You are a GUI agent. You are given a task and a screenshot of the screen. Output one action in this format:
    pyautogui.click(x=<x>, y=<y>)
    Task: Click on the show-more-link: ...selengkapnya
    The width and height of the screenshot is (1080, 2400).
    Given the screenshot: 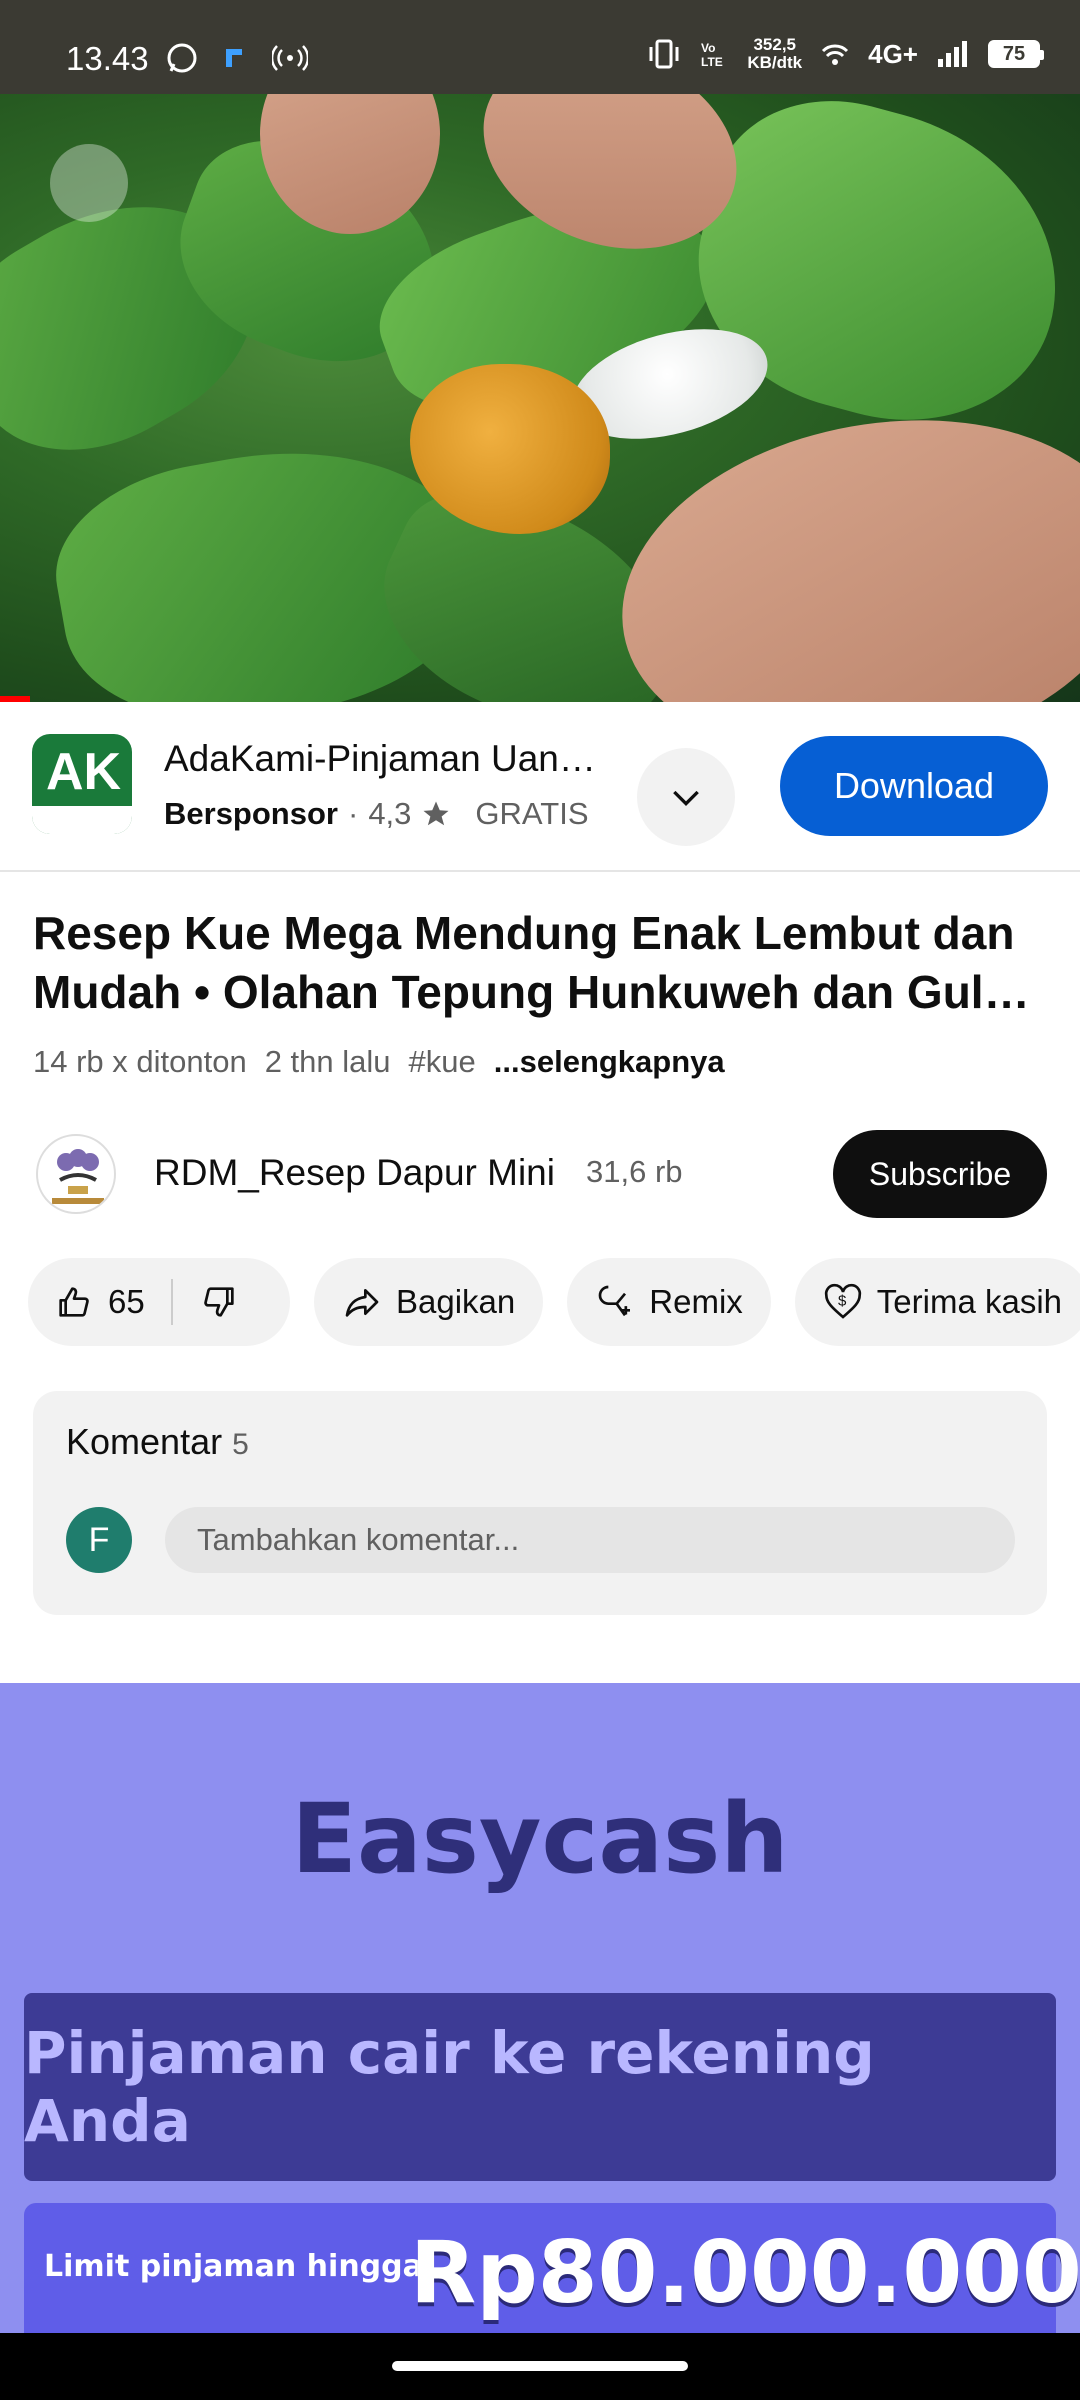 What is the action you would take?
    pyautogui.click(x=609, y=1062)
    